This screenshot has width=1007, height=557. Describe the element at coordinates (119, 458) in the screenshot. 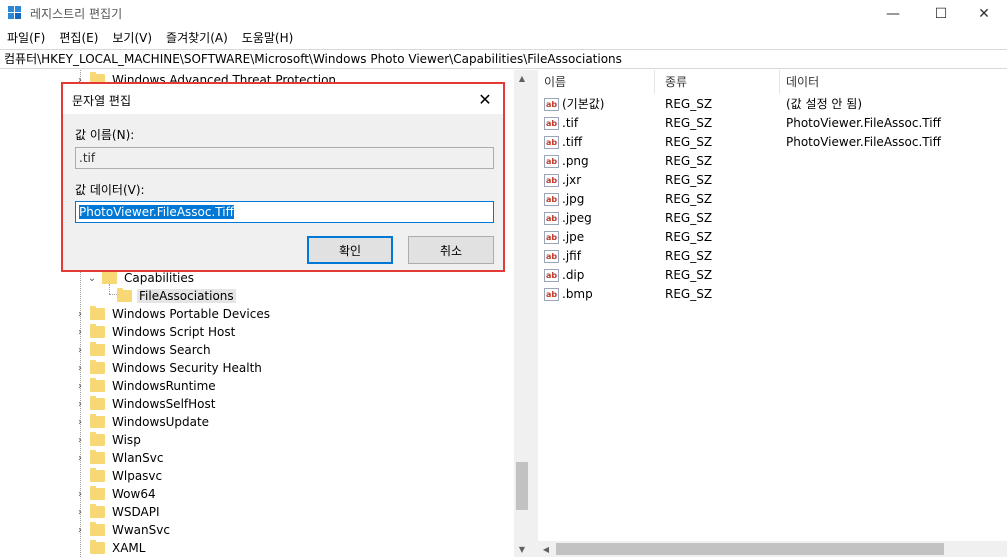

I see `tree-item: › WlanSvc` at that location.